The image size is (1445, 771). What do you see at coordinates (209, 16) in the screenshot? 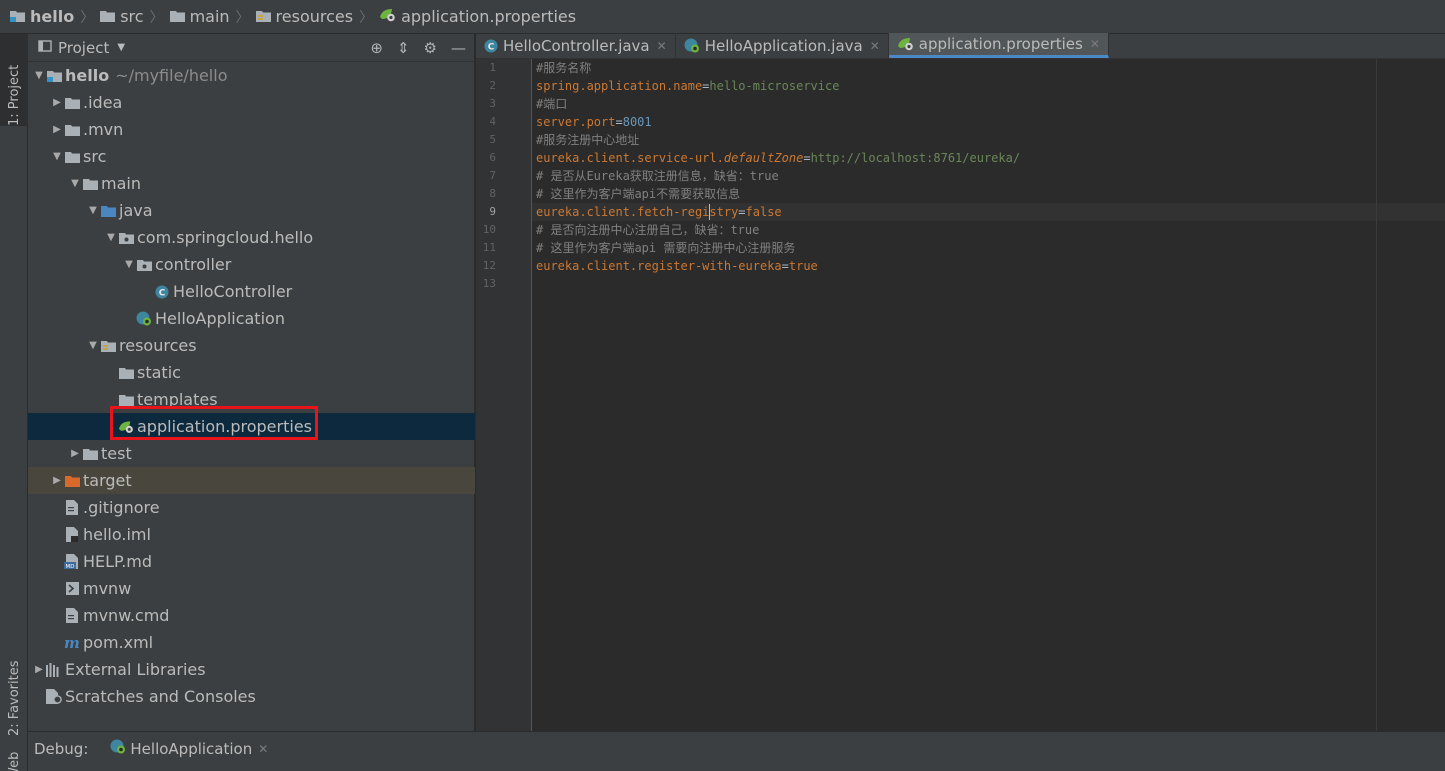
I see `breadcrumb-label: main` at bounding box center [209, 16].